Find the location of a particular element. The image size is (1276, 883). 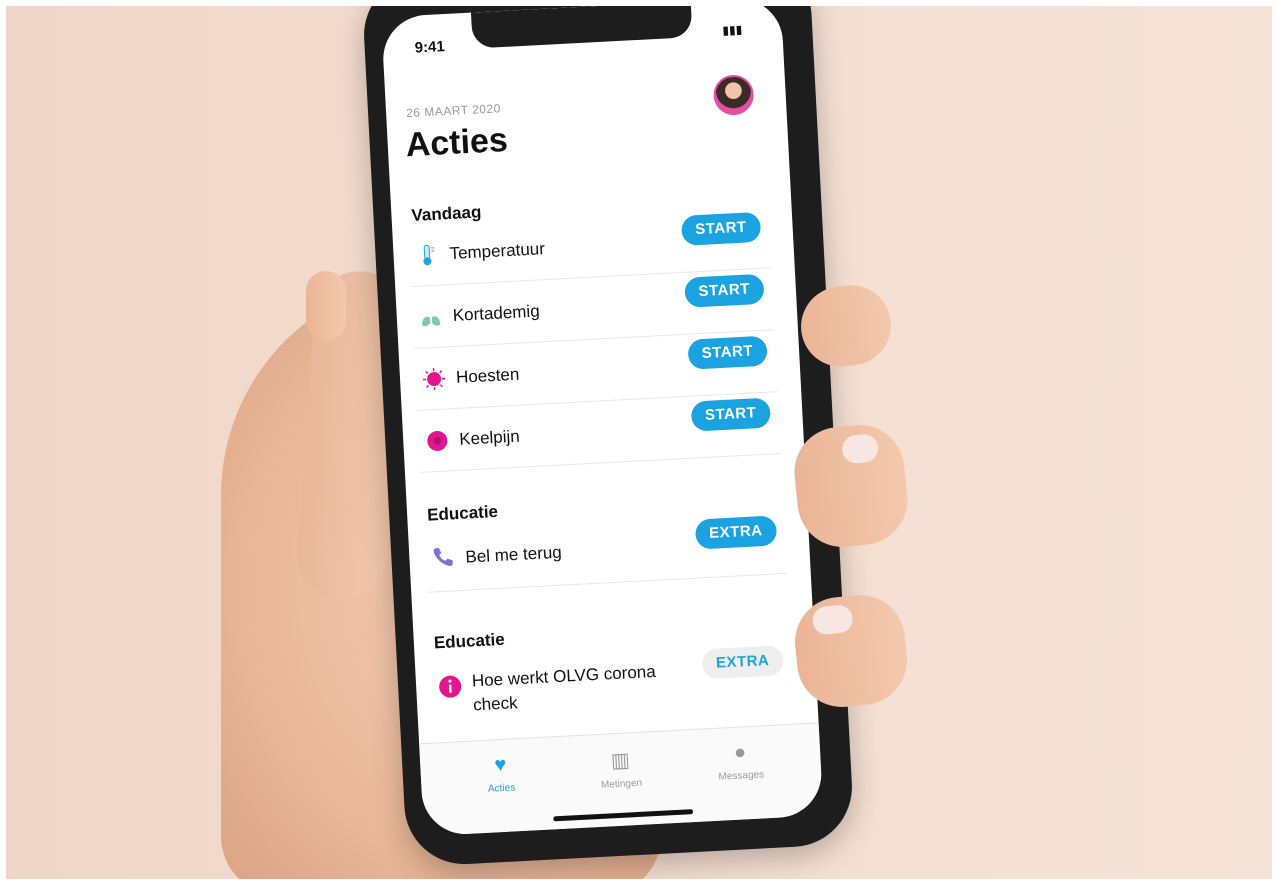

tab-label: Acties is located at coordinates (501, 788).